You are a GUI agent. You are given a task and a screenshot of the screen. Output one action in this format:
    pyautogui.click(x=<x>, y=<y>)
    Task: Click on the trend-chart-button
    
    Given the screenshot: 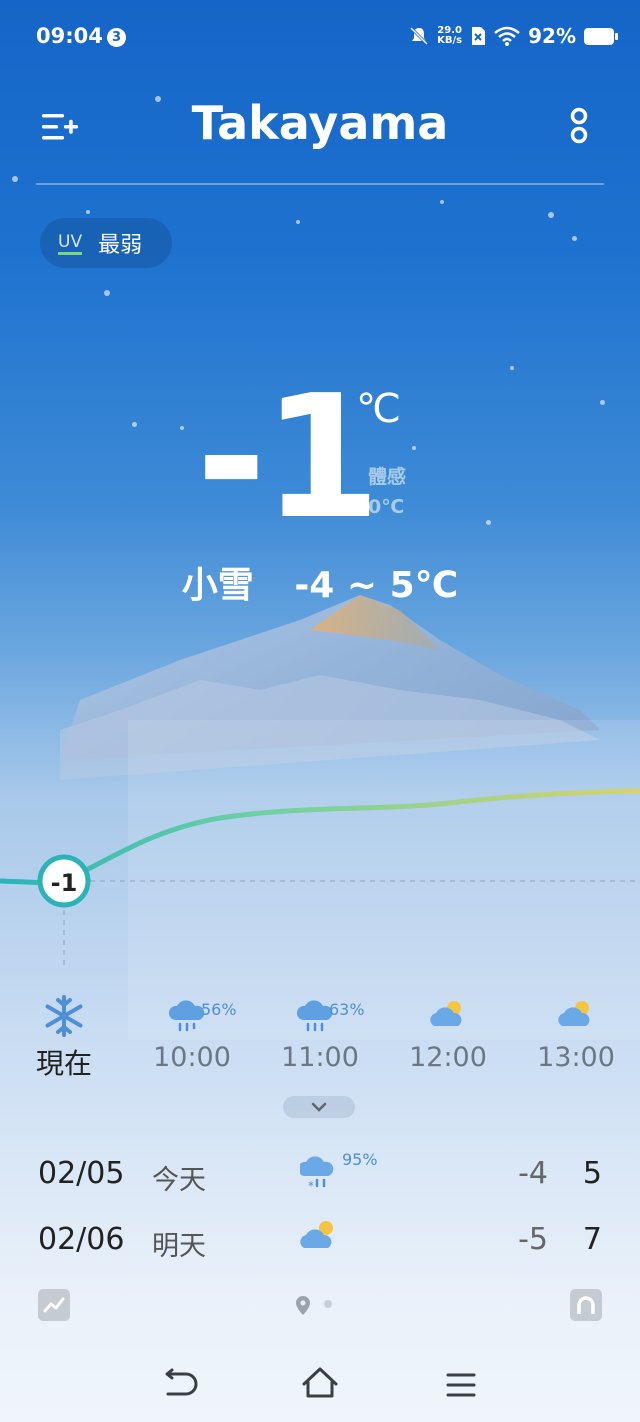 What is the action you would take?
    pyautogui.click(x=54, y=1305)
    